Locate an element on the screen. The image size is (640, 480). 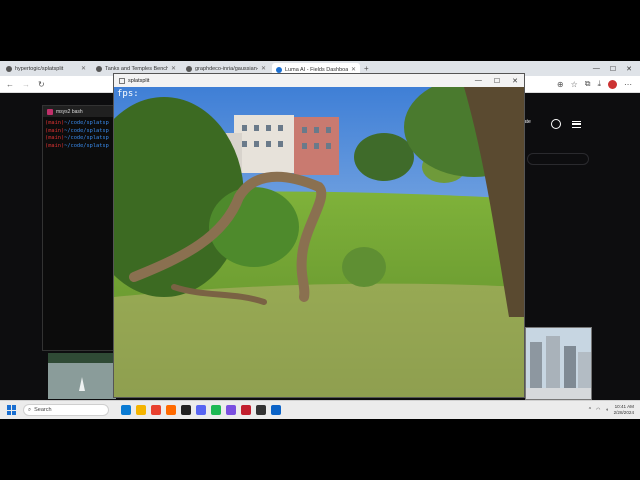
pinned-apps is located at coordinates (201, 410).